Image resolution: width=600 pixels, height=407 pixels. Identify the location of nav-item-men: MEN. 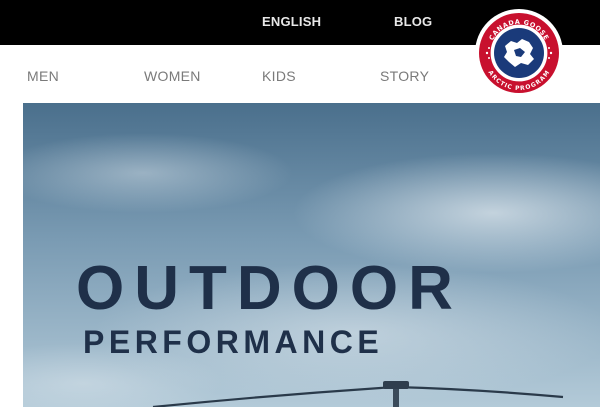
(43, 76).